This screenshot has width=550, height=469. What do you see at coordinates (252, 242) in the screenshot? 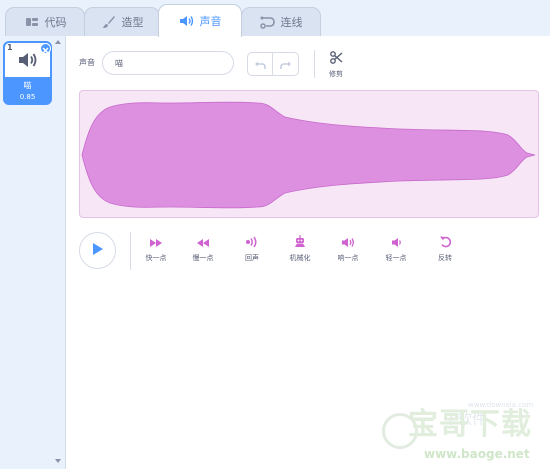
I see `echo-icon` at bounding box center [252, 242].